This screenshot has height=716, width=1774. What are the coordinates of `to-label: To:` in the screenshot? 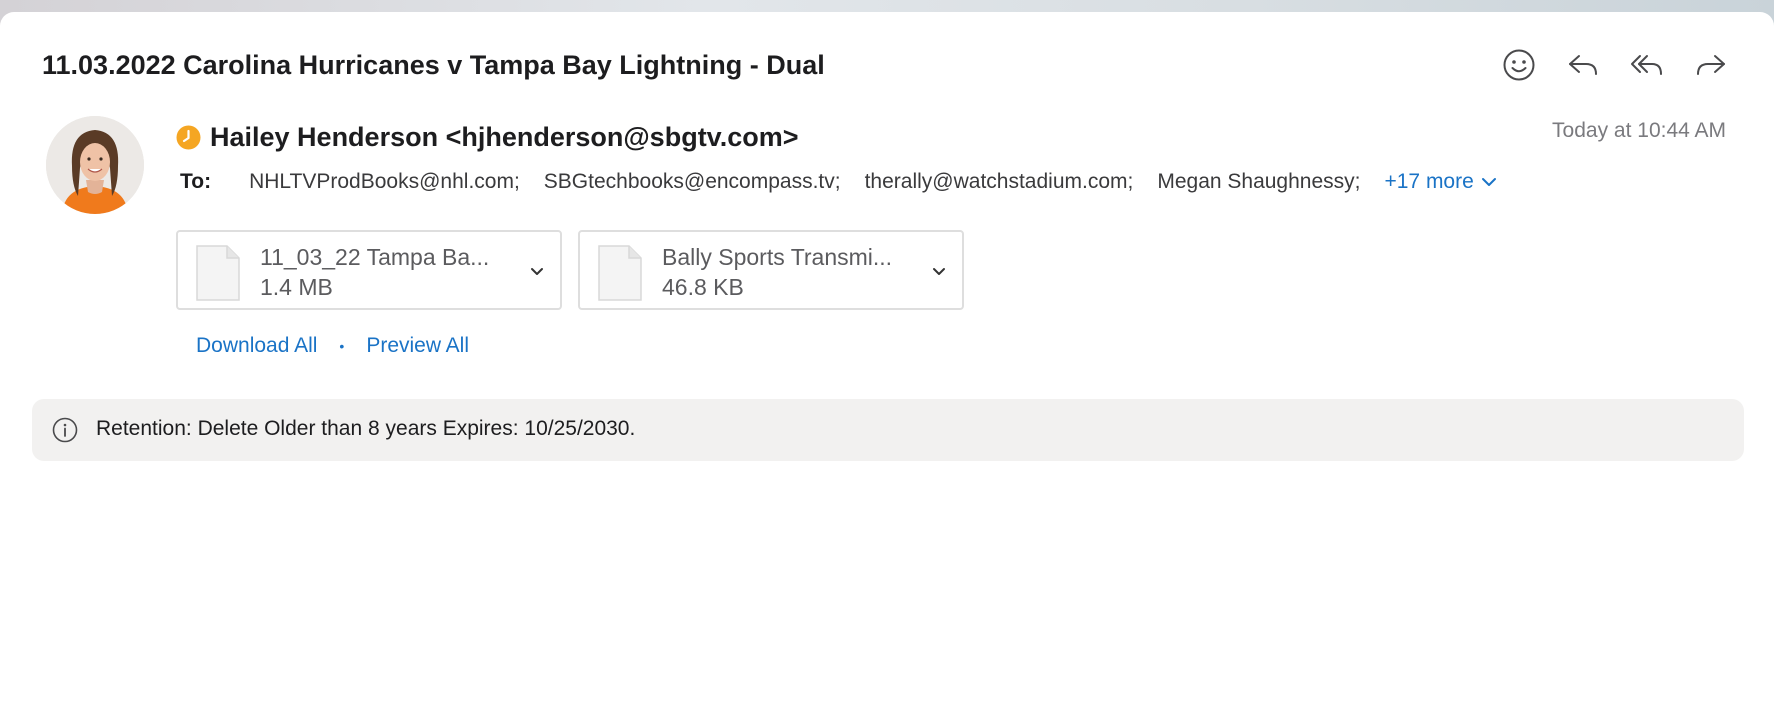 It's located at (196, 181).